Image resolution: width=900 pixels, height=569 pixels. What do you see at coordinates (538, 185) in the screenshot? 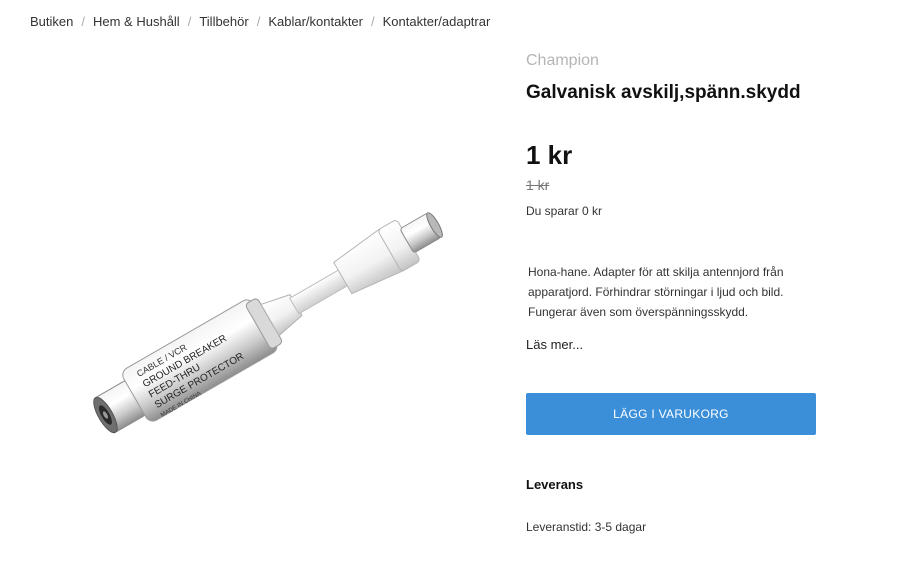
I see `product-old-price: 1 kr` at bounding box center [538, 185].